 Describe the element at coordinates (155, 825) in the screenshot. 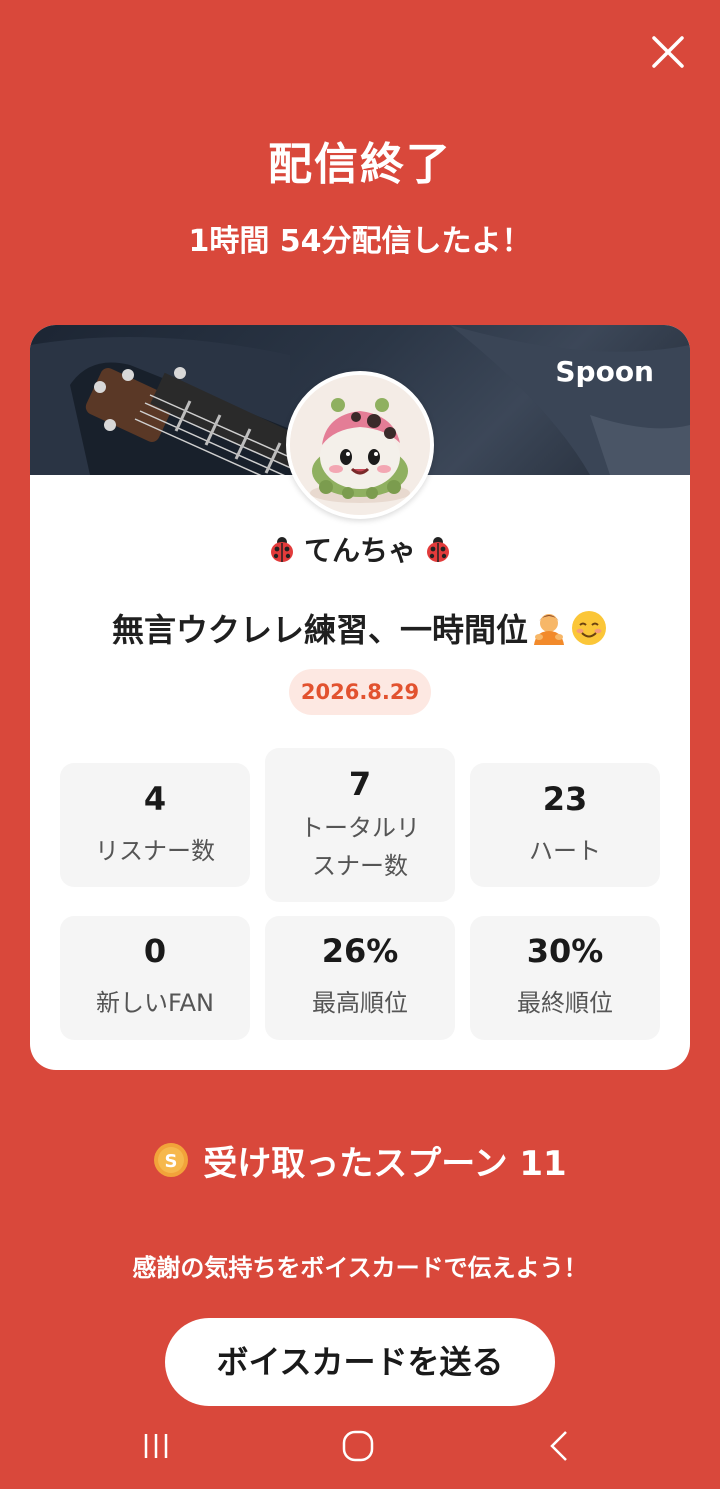

I see `stat-listeners: 4 リスナー数` at that location.